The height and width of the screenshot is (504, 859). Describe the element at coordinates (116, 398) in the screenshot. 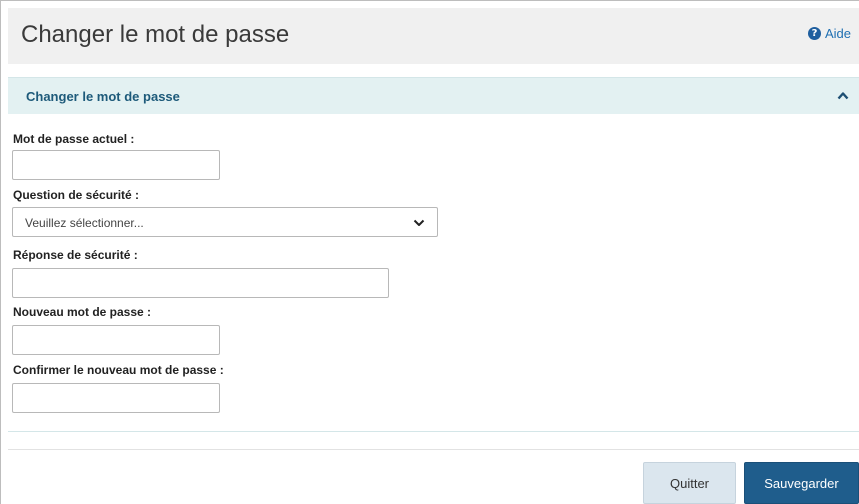

I see `confirm-password-input` at that location.